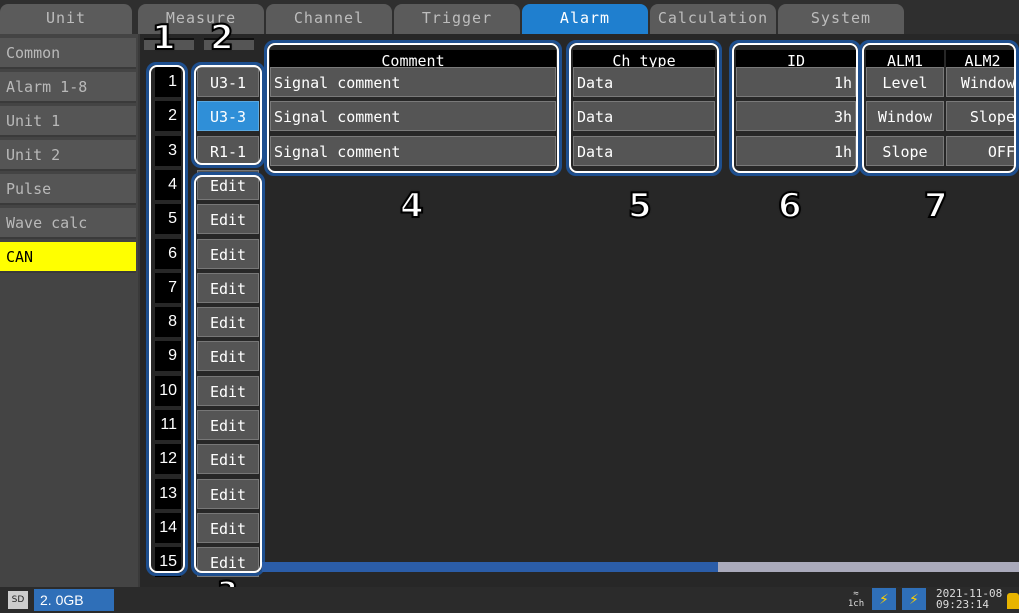 The width and height of the screenshot is (1019, 613). Describe the element at coordinates (640, 206) in the screenshot. I see `marker-5: 5` at that location.